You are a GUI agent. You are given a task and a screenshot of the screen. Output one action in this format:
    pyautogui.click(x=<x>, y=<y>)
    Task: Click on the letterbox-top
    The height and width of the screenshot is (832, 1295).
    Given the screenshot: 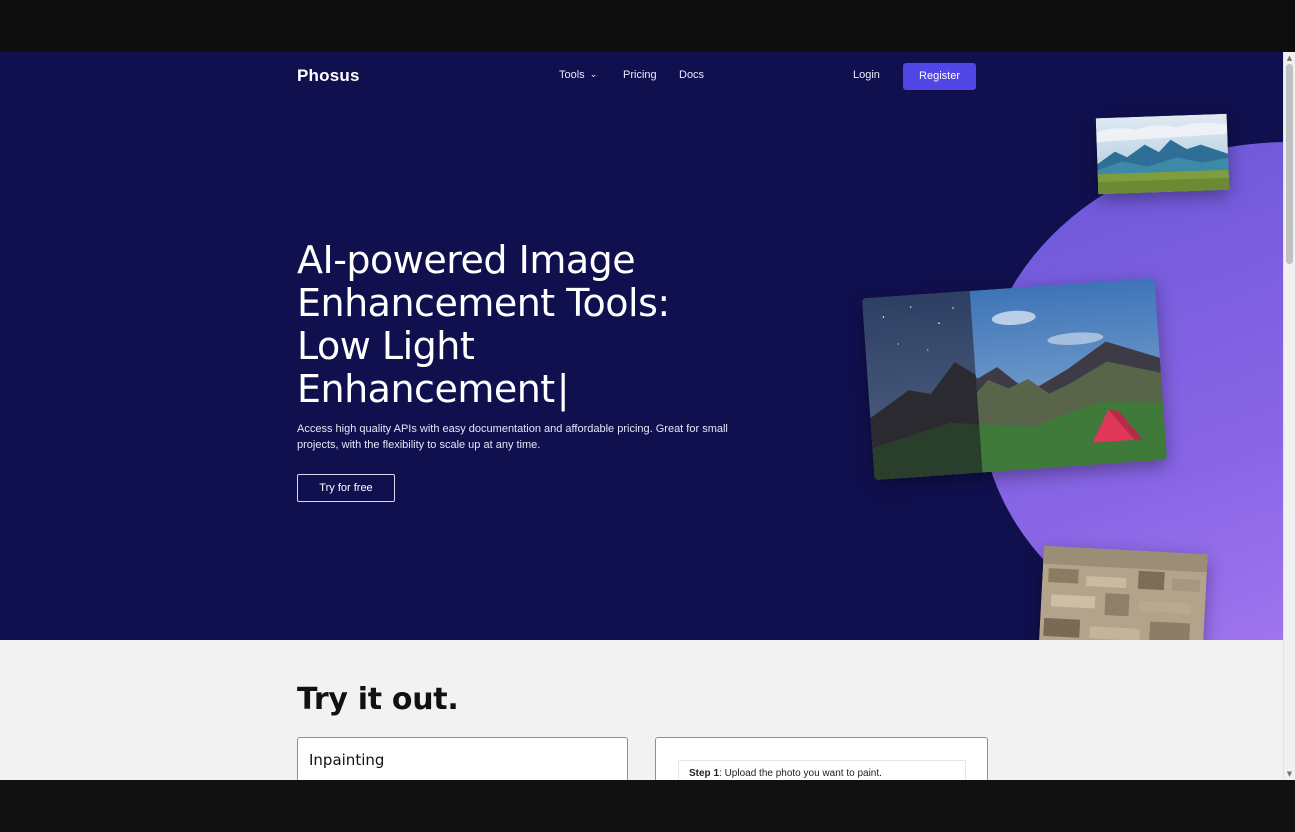 What is the action you would take?
    pyautogui.click(x=647, y=26)
    